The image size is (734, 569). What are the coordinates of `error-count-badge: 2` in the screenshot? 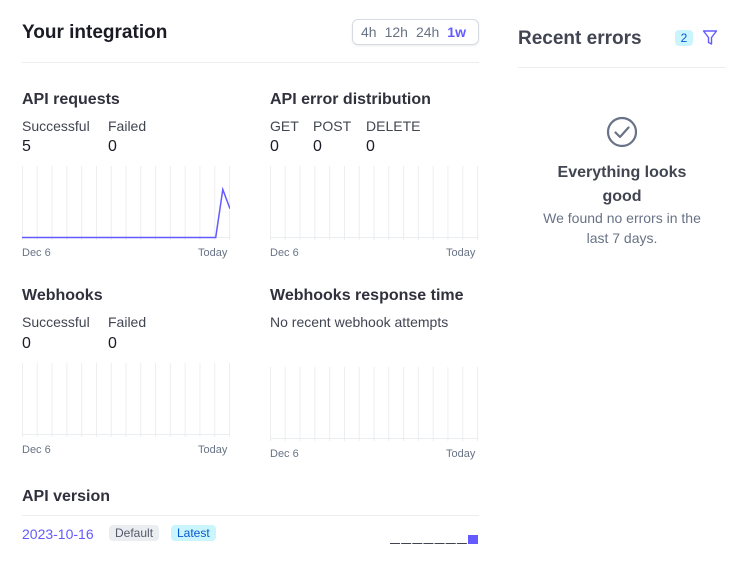 It's located at (684, 38).